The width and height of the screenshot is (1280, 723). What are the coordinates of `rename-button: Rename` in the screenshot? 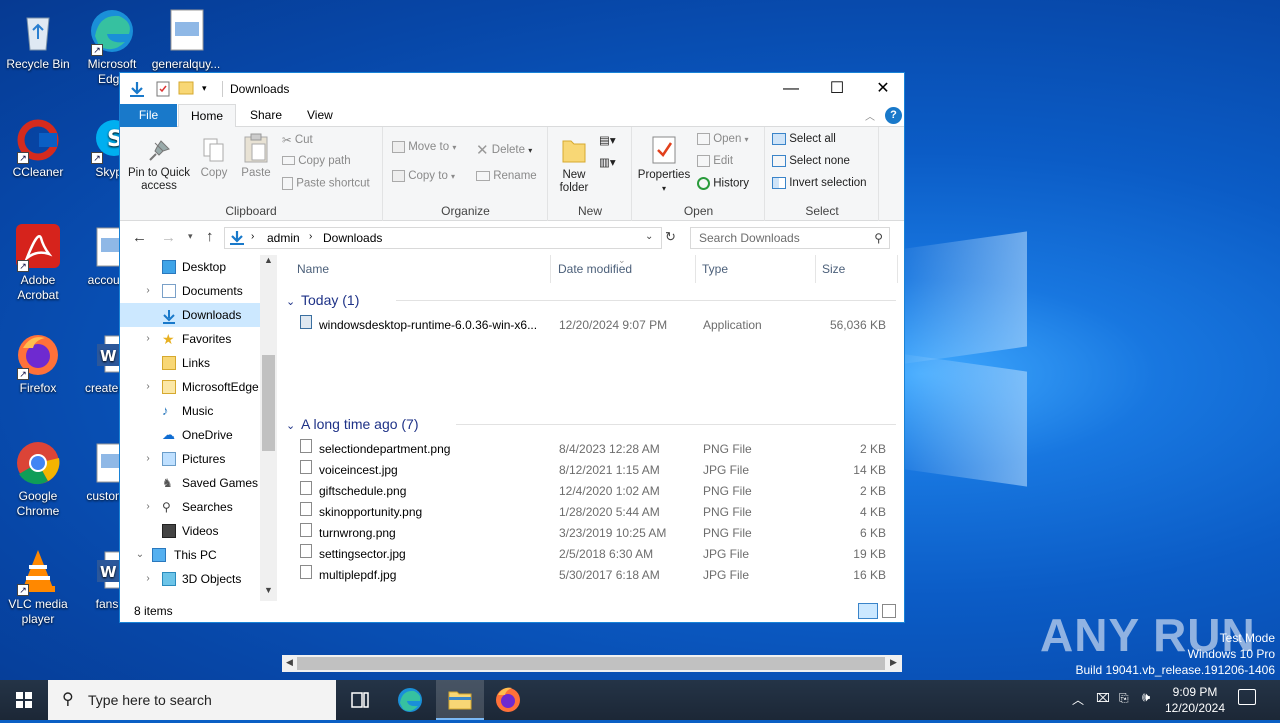 It's located at (506, 176).